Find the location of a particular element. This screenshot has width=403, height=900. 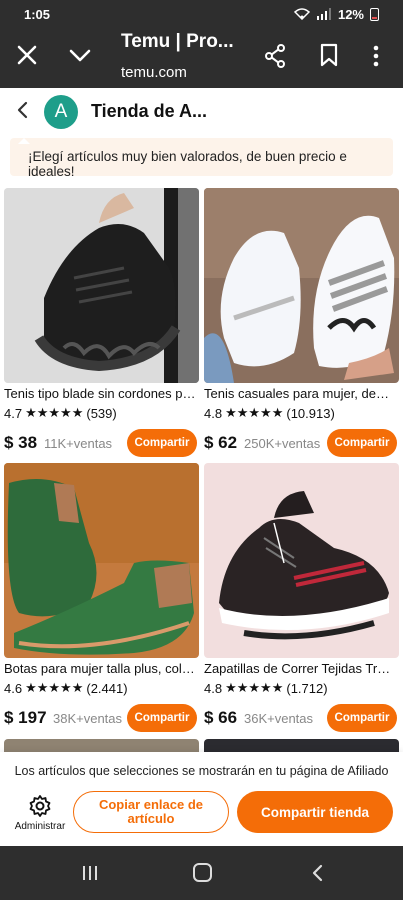

product-name: Botas para mujer talla plus, color verde is located at coordinates (100, 668).